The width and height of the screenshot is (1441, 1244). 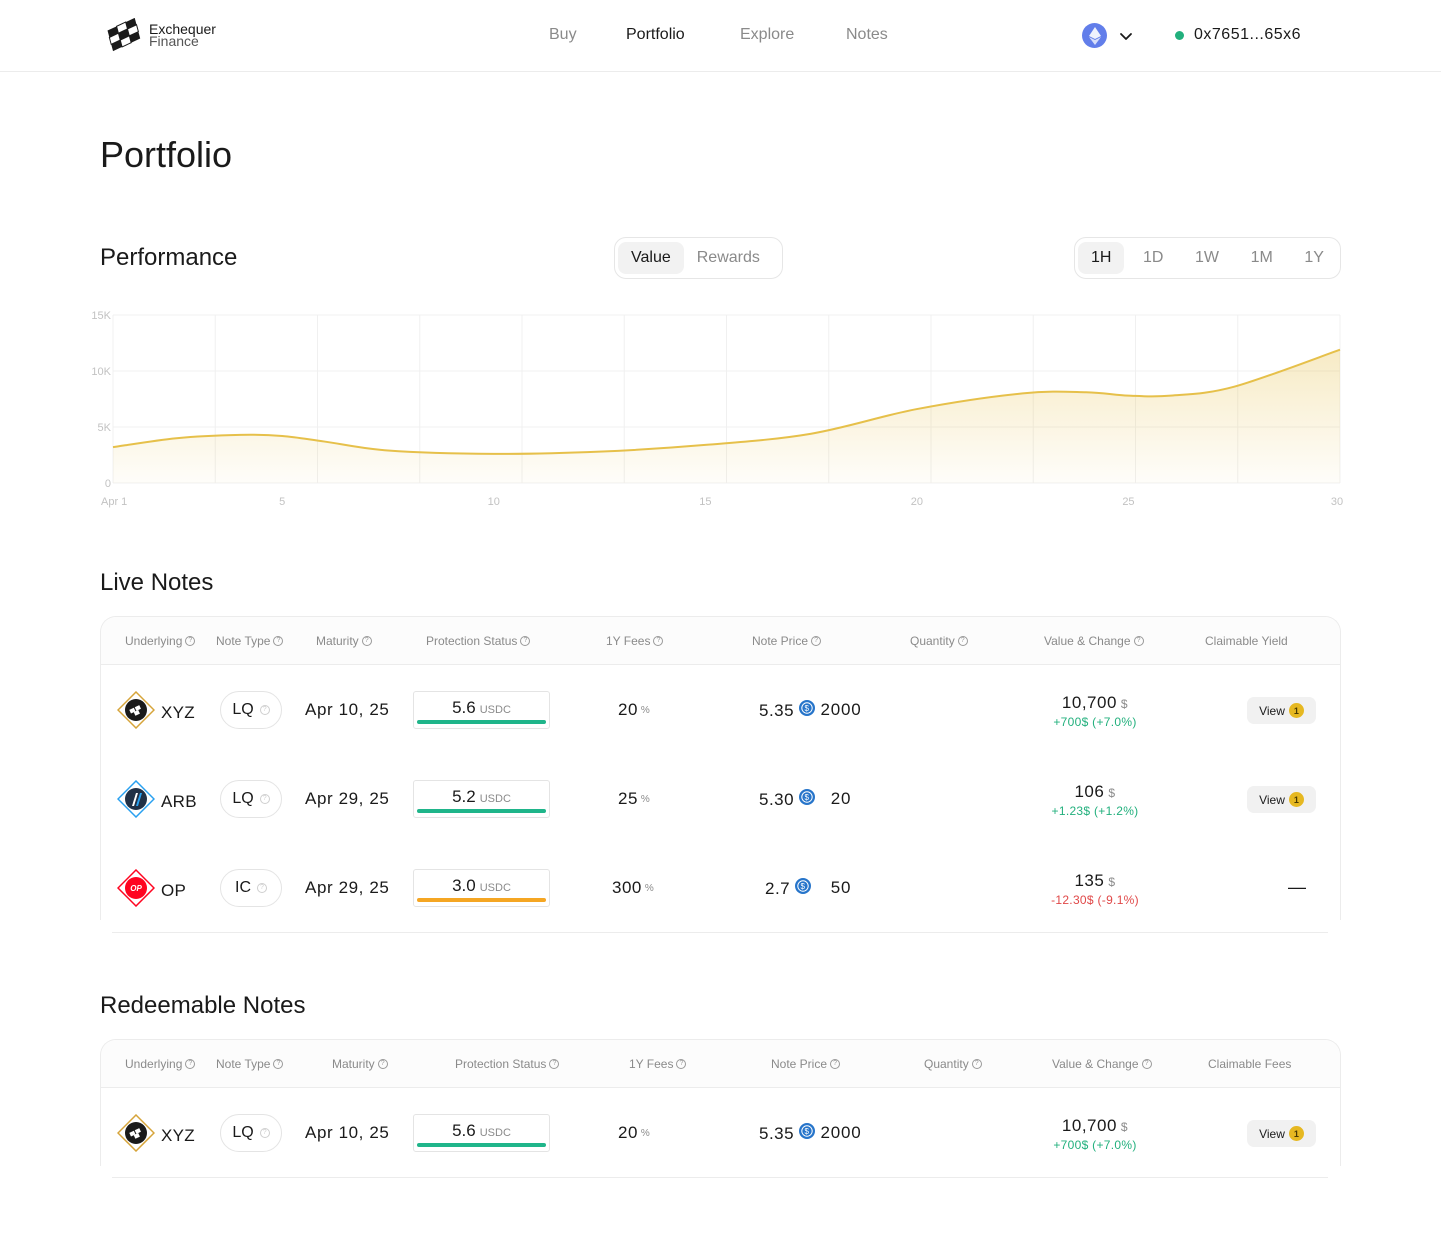 I want to click on range-1d: 1D, so click(x=1153, y=258).